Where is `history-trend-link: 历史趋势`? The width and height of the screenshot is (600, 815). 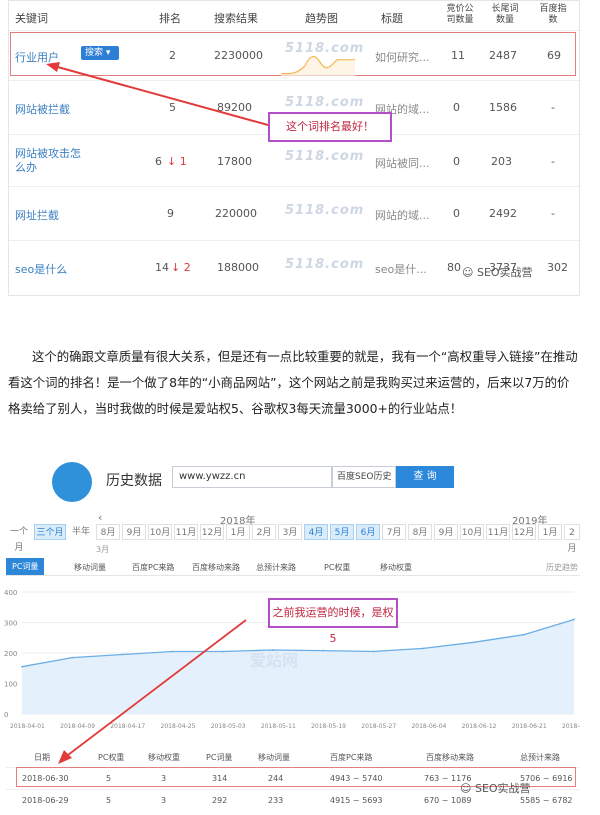
history-trend-link: 历史趋势 is located at coordinates (562, 567).